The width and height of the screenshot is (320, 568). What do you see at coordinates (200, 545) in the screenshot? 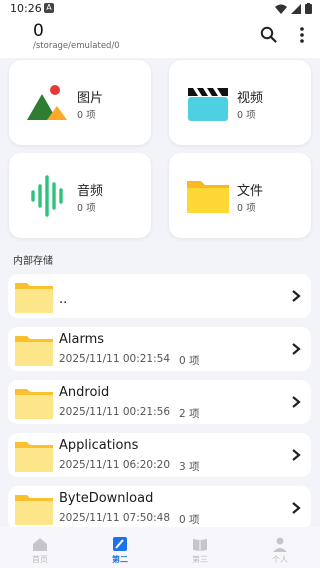
I see `book-icon` at bounding box center [200, 545].